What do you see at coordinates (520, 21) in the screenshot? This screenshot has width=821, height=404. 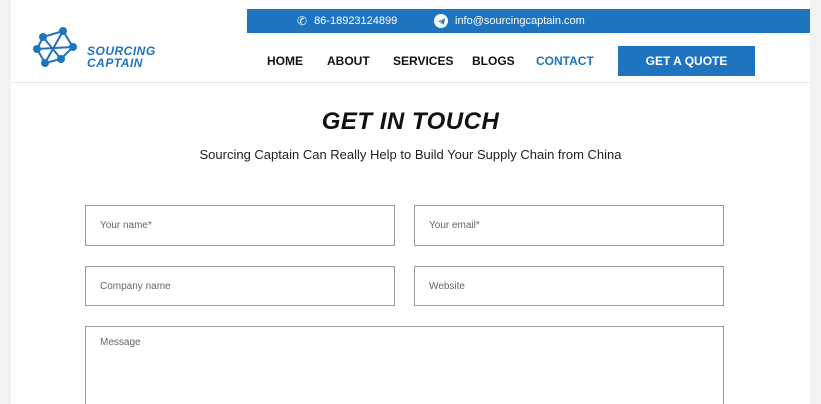 I see `email-address: info@sourcingcaptain.com` at bounding box center [520, 21].